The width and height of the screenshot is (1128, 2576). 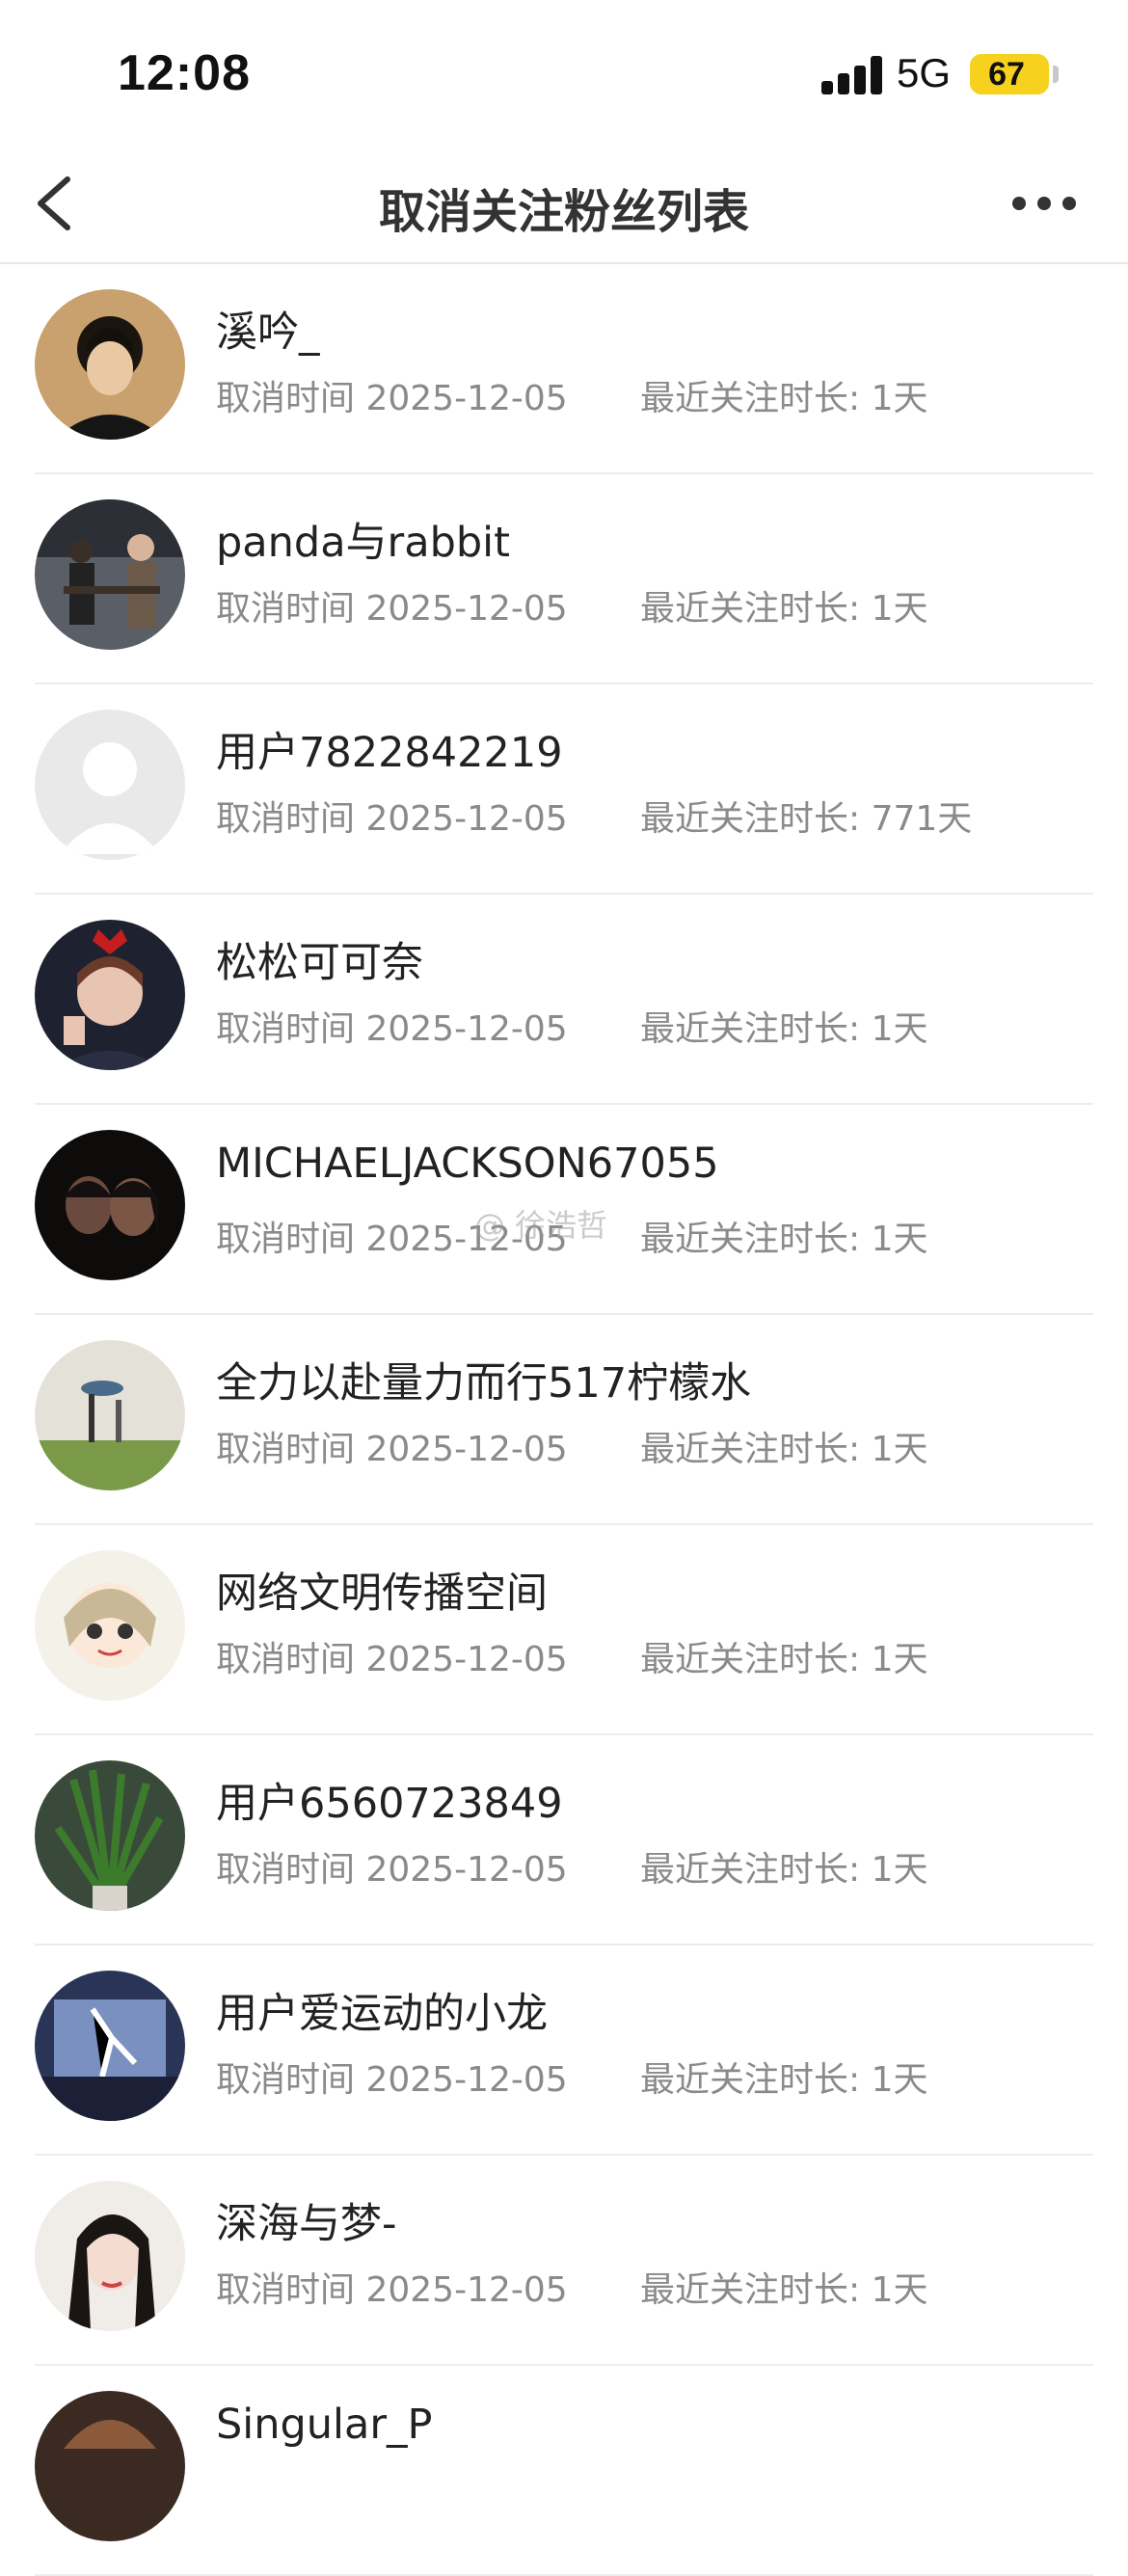 I want to click on list-item: 用户6560723849 取消时间 2025-12-05 最近关注时长: 1天, so click(x=564, y=1840).